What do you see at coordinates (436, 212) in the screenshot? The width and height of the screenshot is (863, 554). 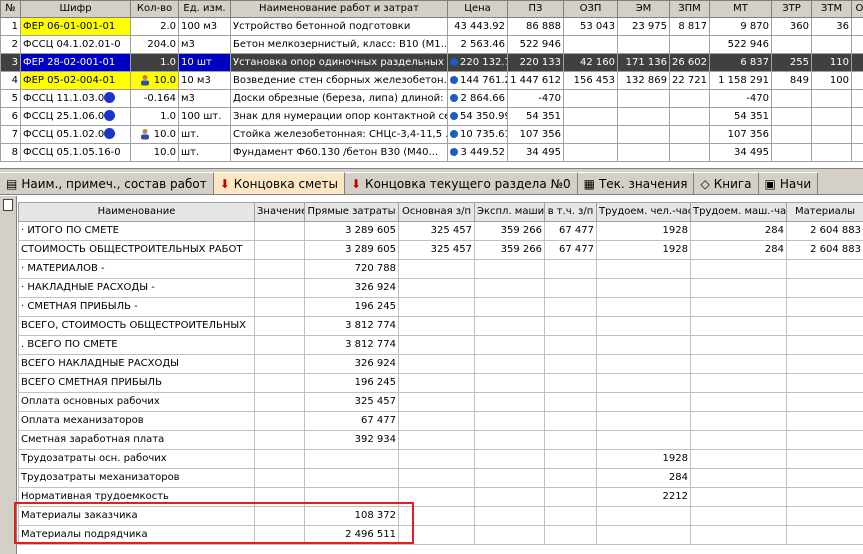 I see `summary-column-header: Основная з/п` at bounding box center [436, 212].